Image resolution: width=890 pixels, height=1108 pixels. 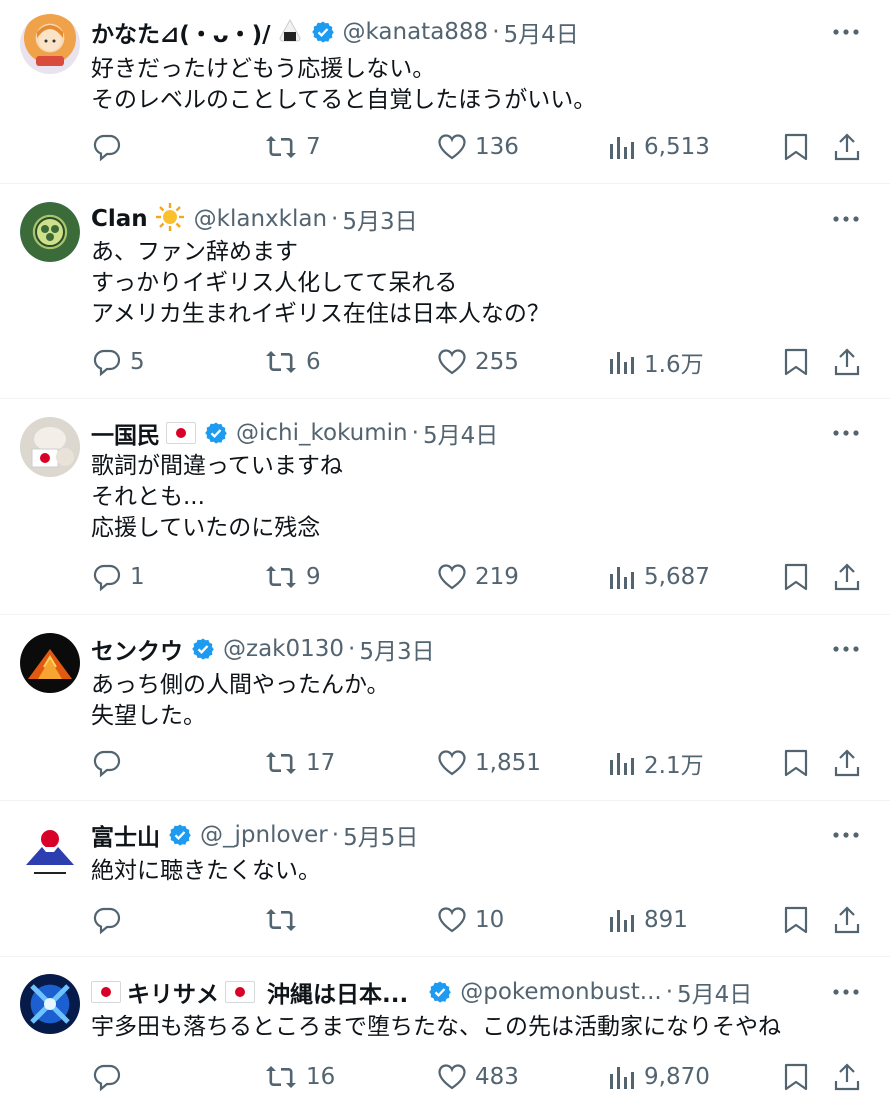 What do you see at coordinates (497, 1077) in the screenshot?
I see `like-count: 483` at bounding box center [497, 1077].